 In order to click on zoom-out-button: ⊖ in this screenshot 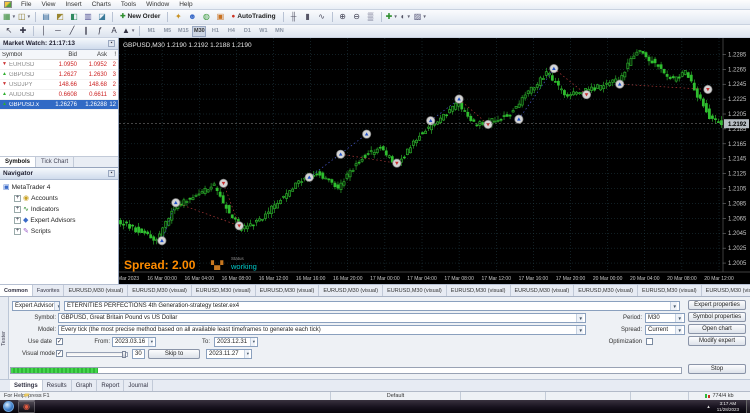, I will do `click(357, 17)`.